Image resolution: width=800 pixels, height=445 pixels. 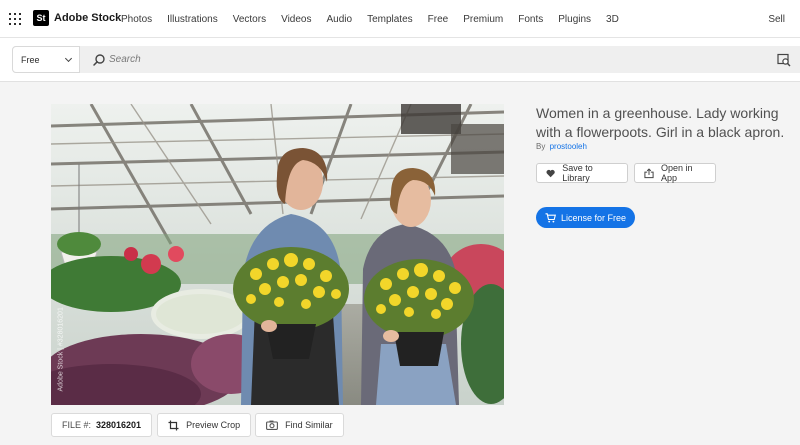 I want to click on nav-link-plugins: Plugins, so click(x=574, y=19).